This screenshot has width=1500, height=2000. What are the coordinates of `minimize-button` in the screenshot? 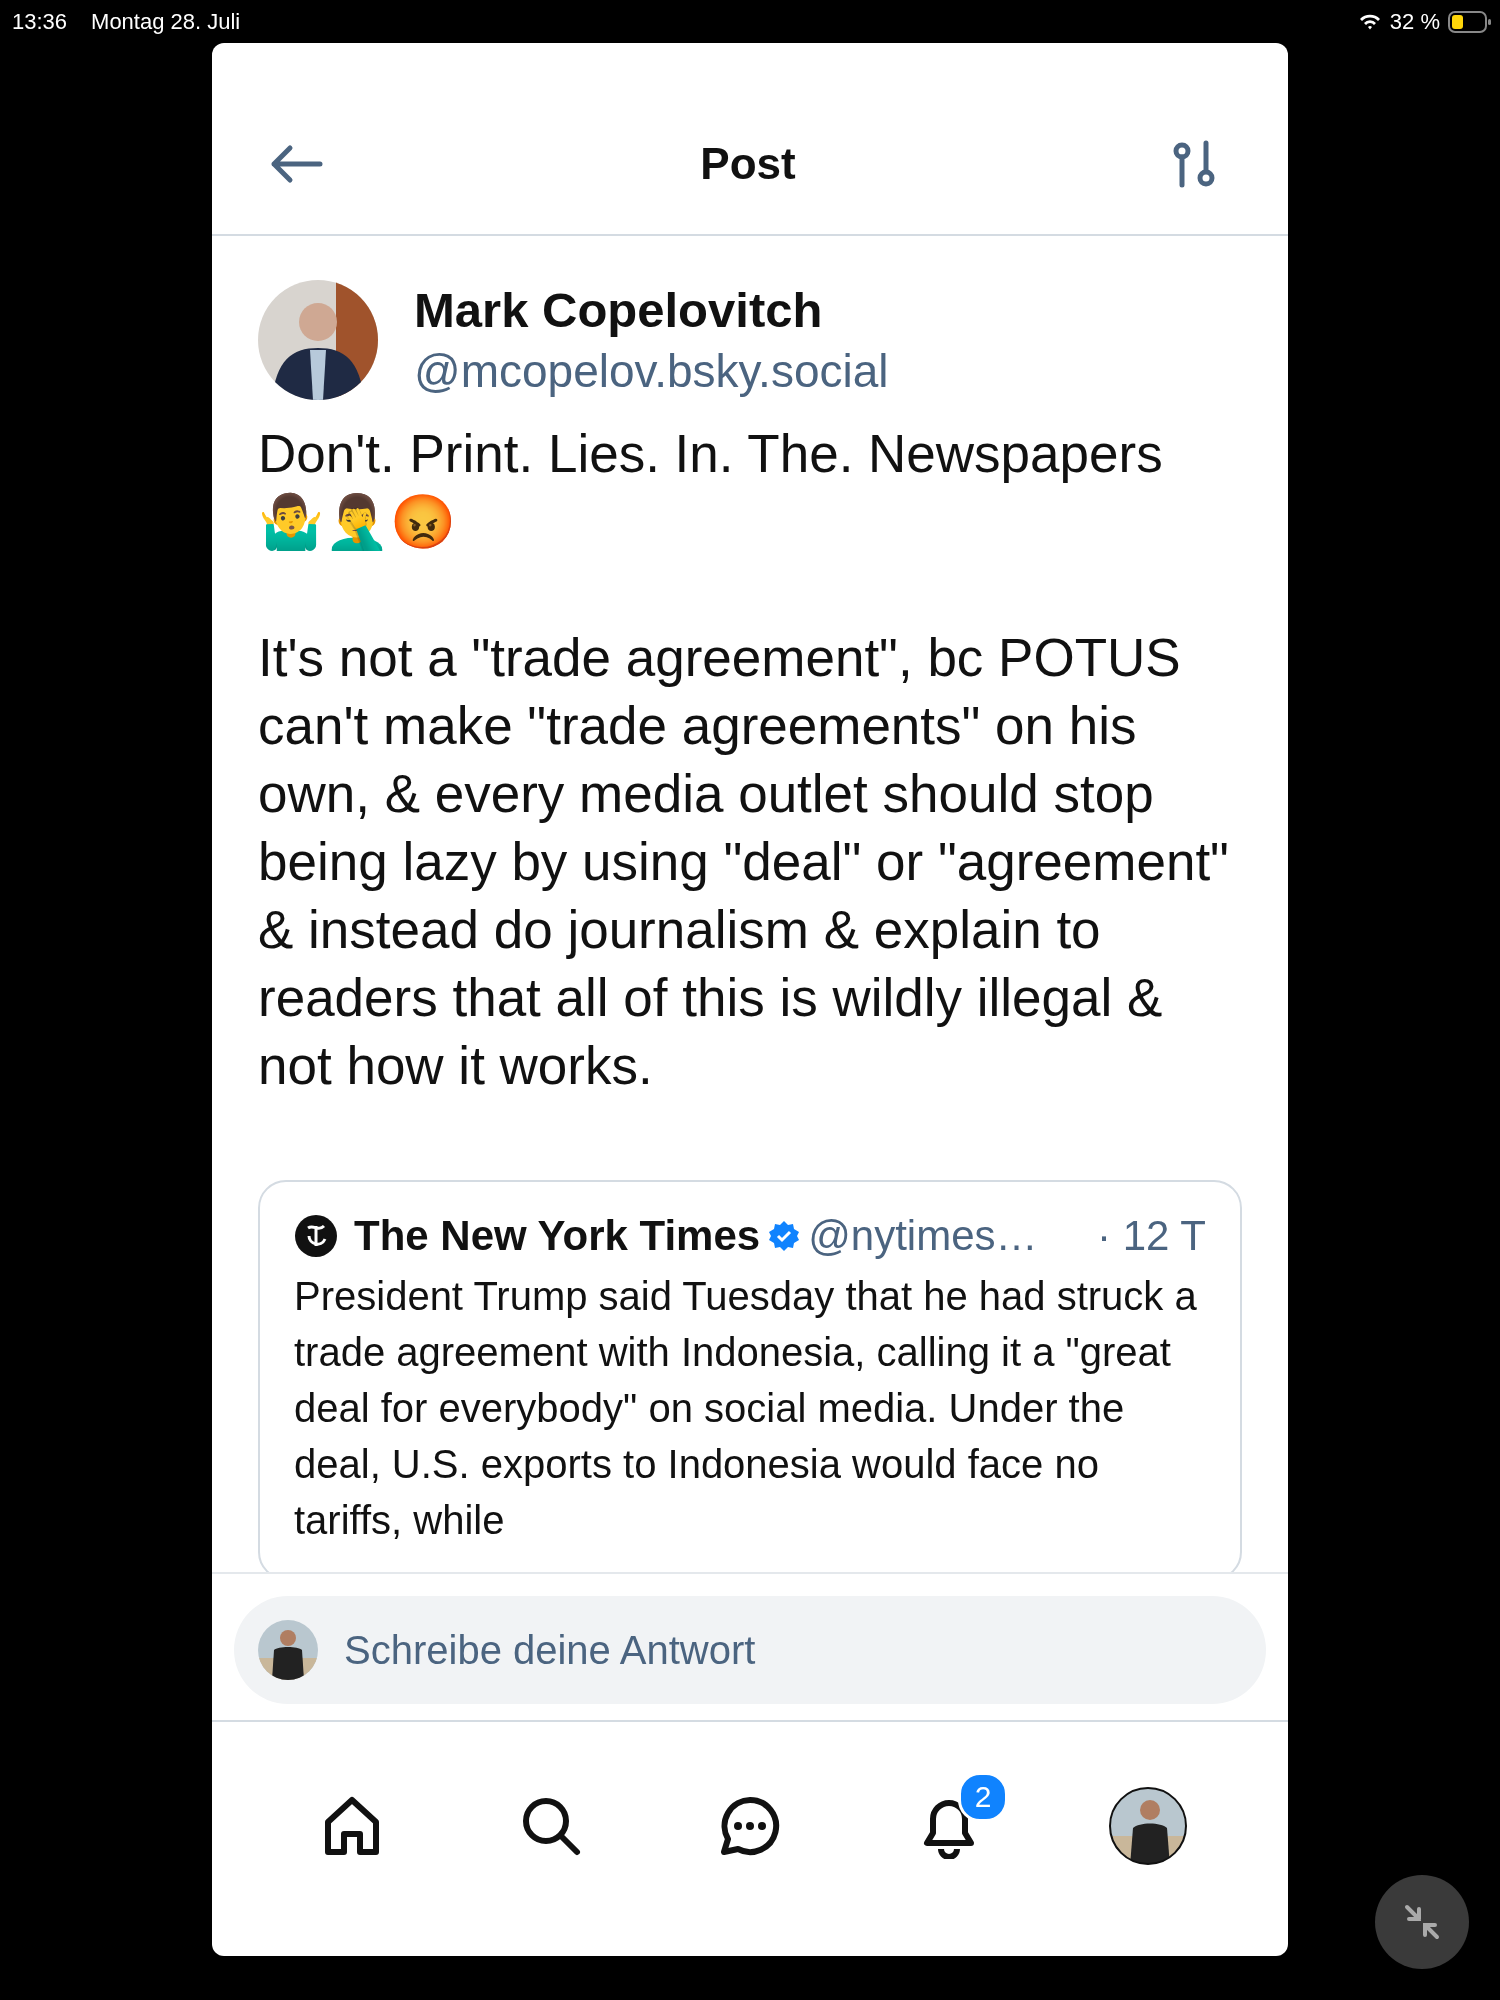 It's located at (1422, 1922).